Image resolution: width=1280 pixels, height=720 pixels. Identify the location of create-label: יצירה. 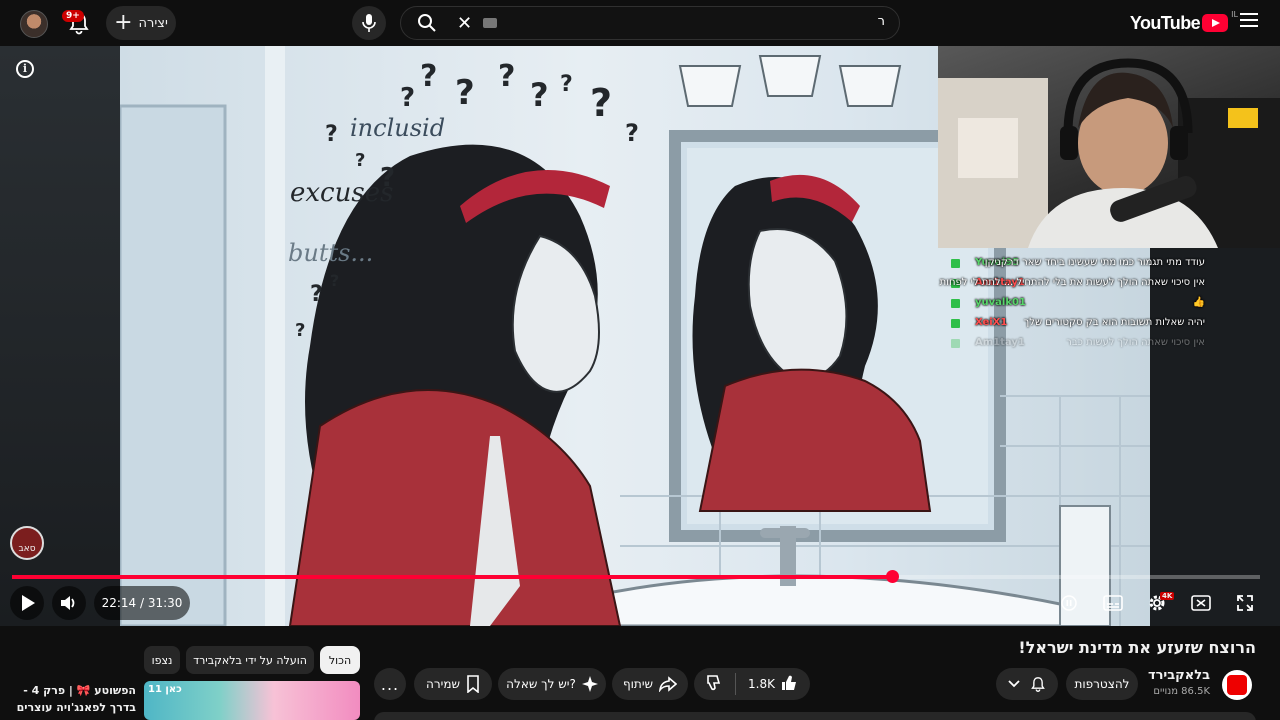
(153, 23).